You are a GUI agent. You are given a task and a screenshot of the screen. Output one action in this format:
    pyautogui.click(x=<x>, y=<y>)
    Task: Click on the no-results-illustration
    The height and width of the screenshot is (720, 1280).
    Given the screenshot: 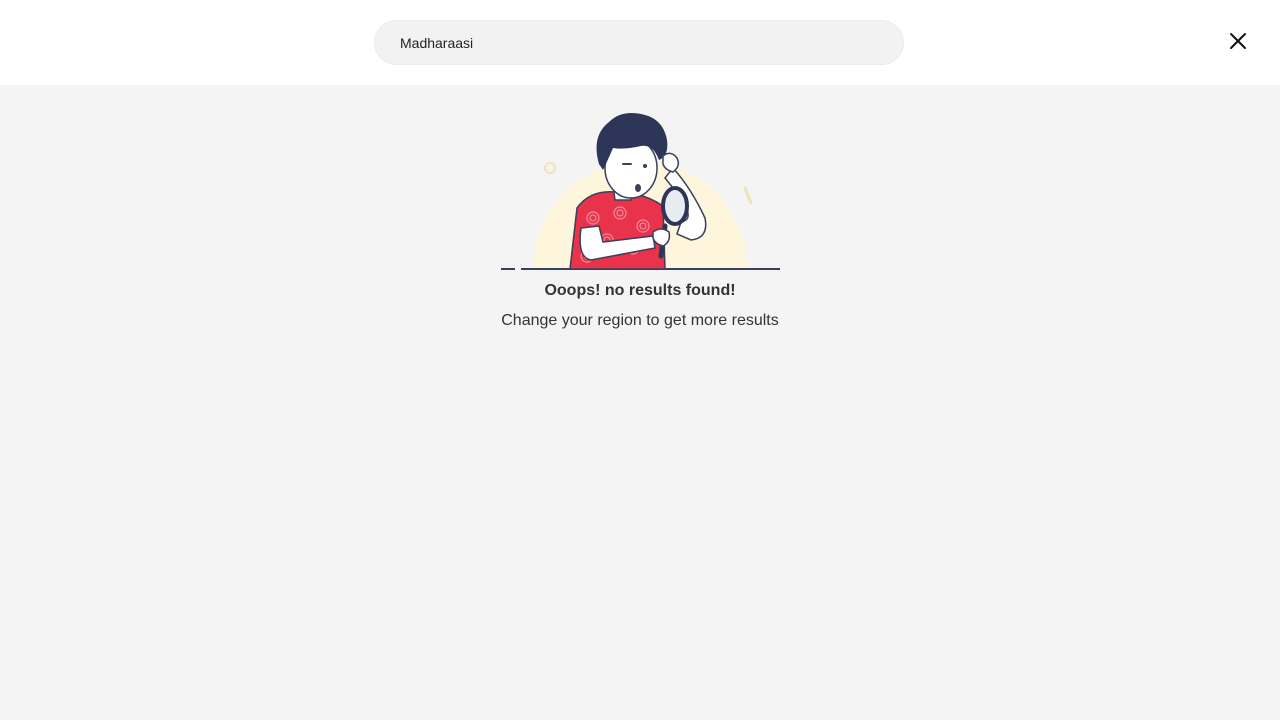 What is the action you would take?
    pyautogui.click(x=640, y=192)
    